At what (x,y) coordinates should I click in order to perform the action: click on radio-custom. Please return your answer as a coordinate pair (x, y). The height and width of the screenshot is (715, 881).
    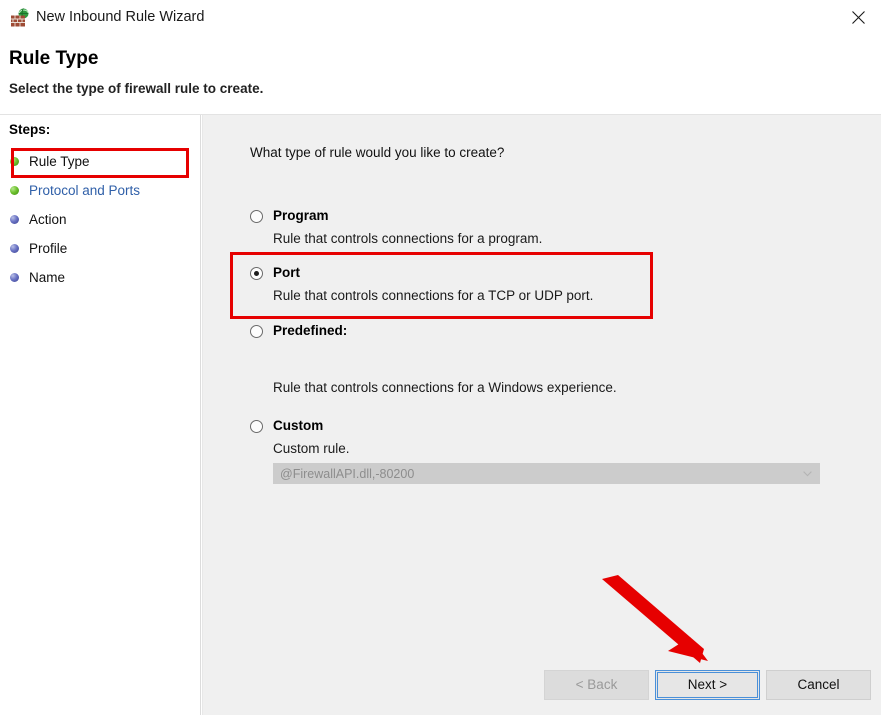
    Looking at the image, I should click on (256, 426).